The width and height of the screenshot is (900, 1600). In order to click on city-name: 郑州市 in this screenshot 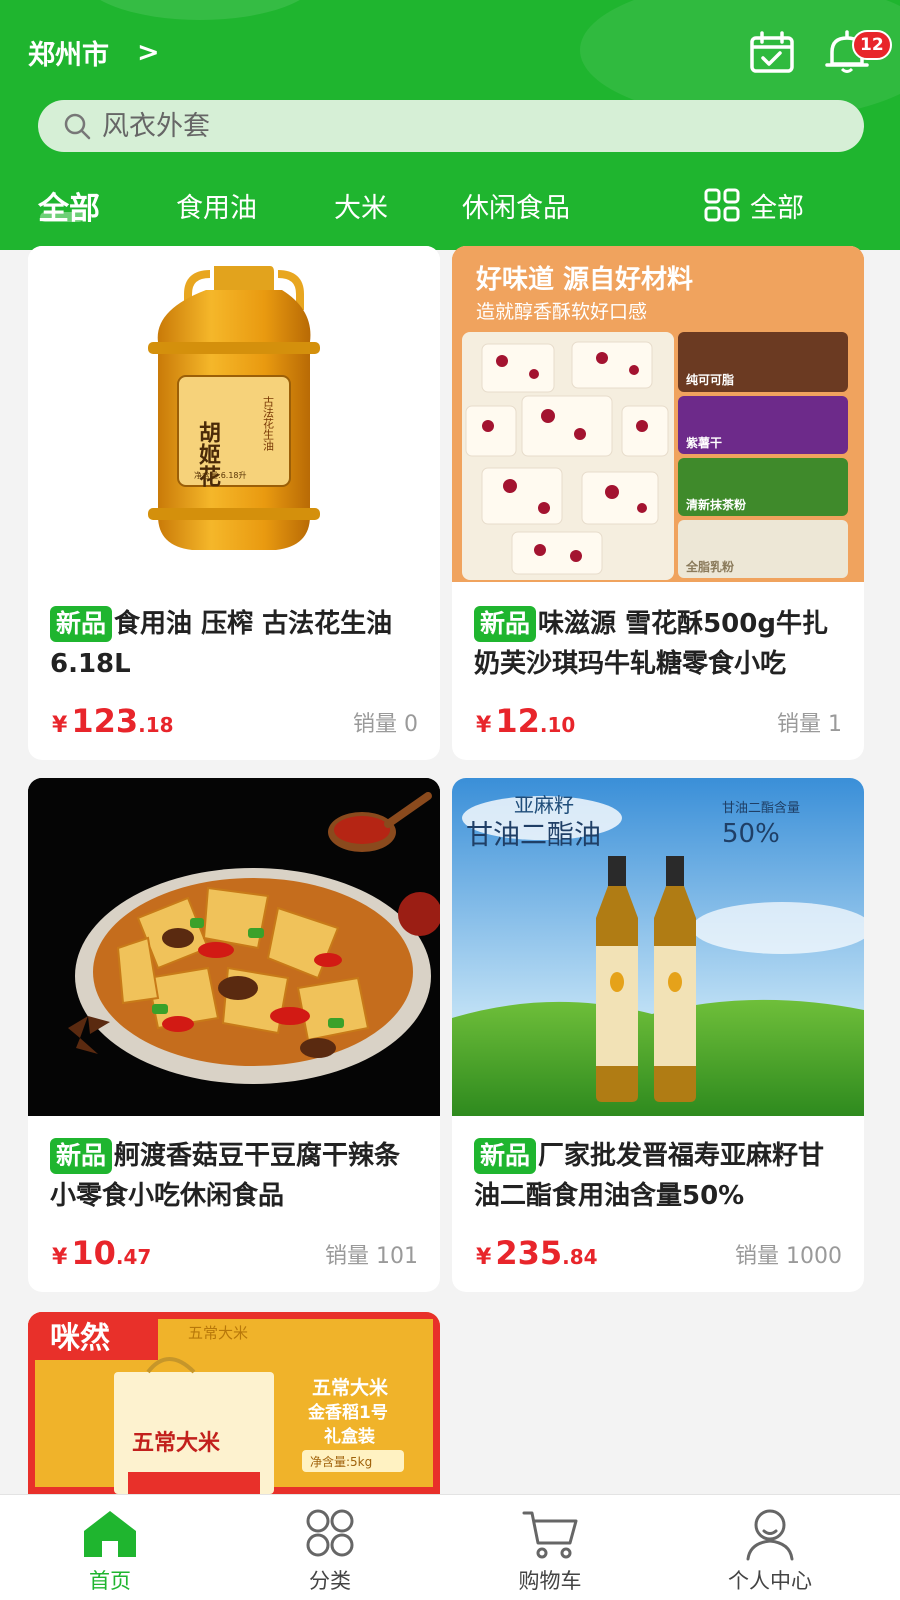, I will do `click(68, 55)`.